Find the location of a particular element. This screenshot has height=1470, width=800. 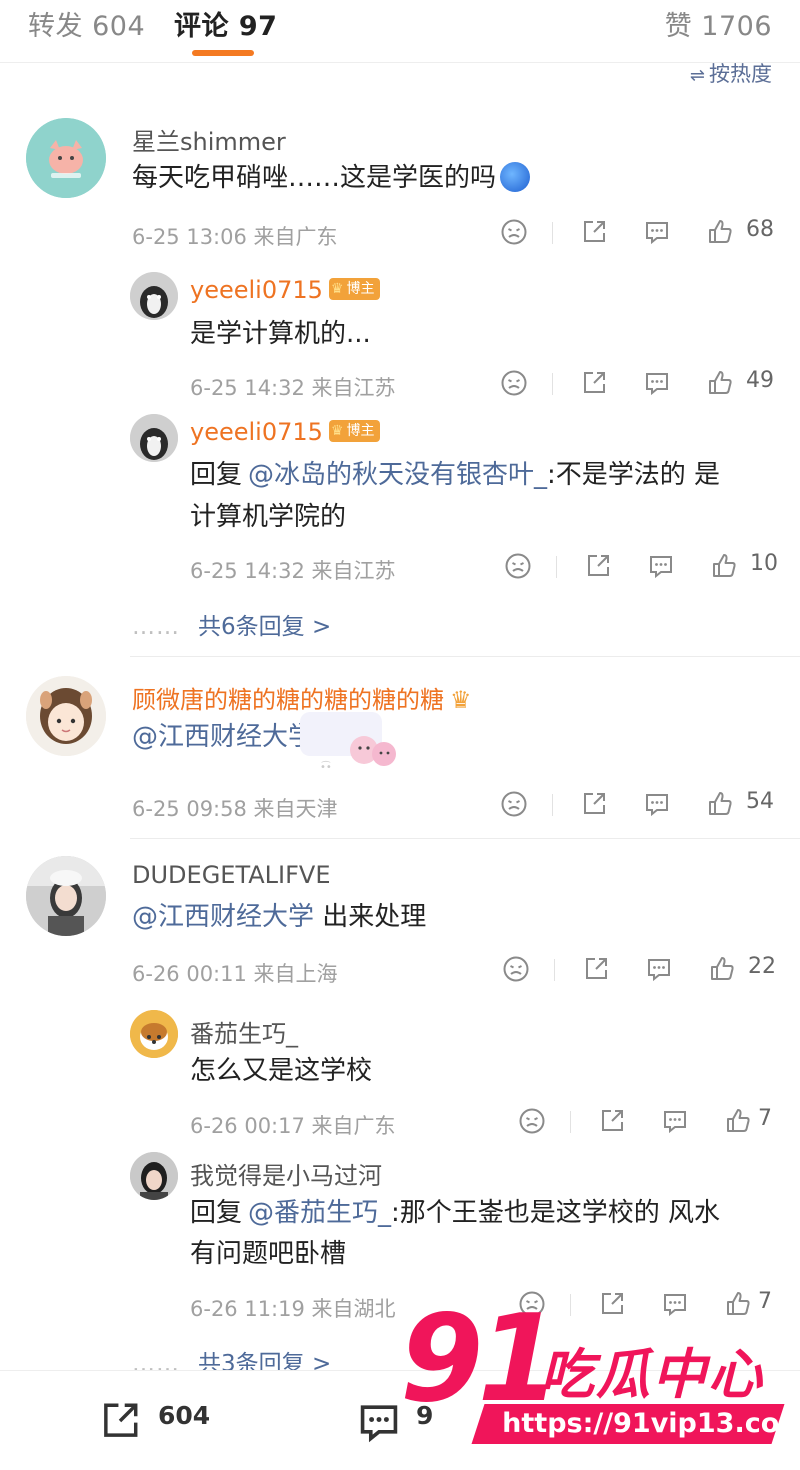

like-count: 10 is located at coordinates (764, 563).